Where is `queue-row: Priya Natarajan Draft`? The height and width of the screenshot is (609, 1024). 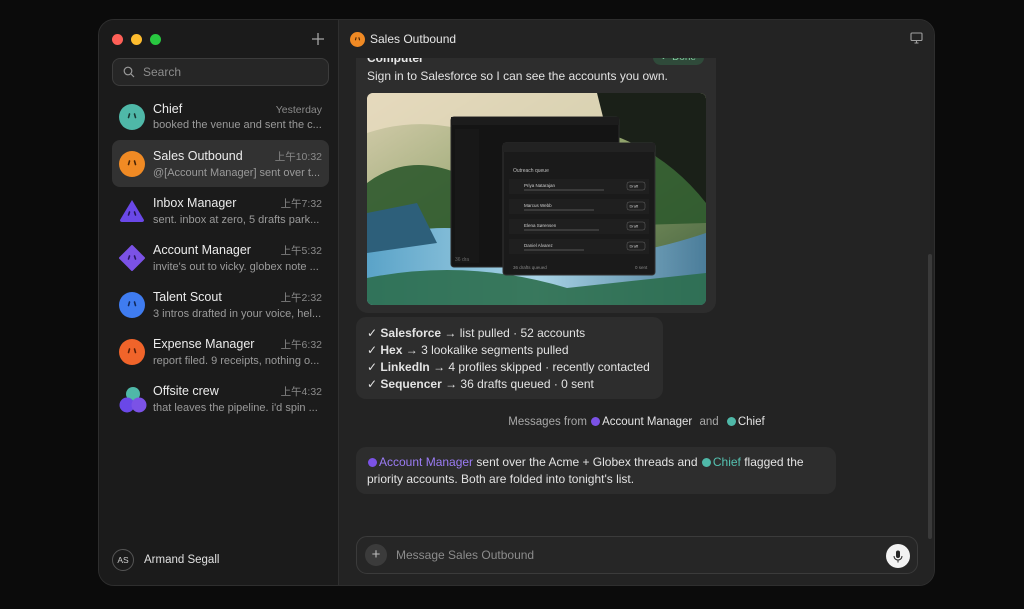
queue-row: Priya Natarajan Draft is located at coordinates (579, 186).